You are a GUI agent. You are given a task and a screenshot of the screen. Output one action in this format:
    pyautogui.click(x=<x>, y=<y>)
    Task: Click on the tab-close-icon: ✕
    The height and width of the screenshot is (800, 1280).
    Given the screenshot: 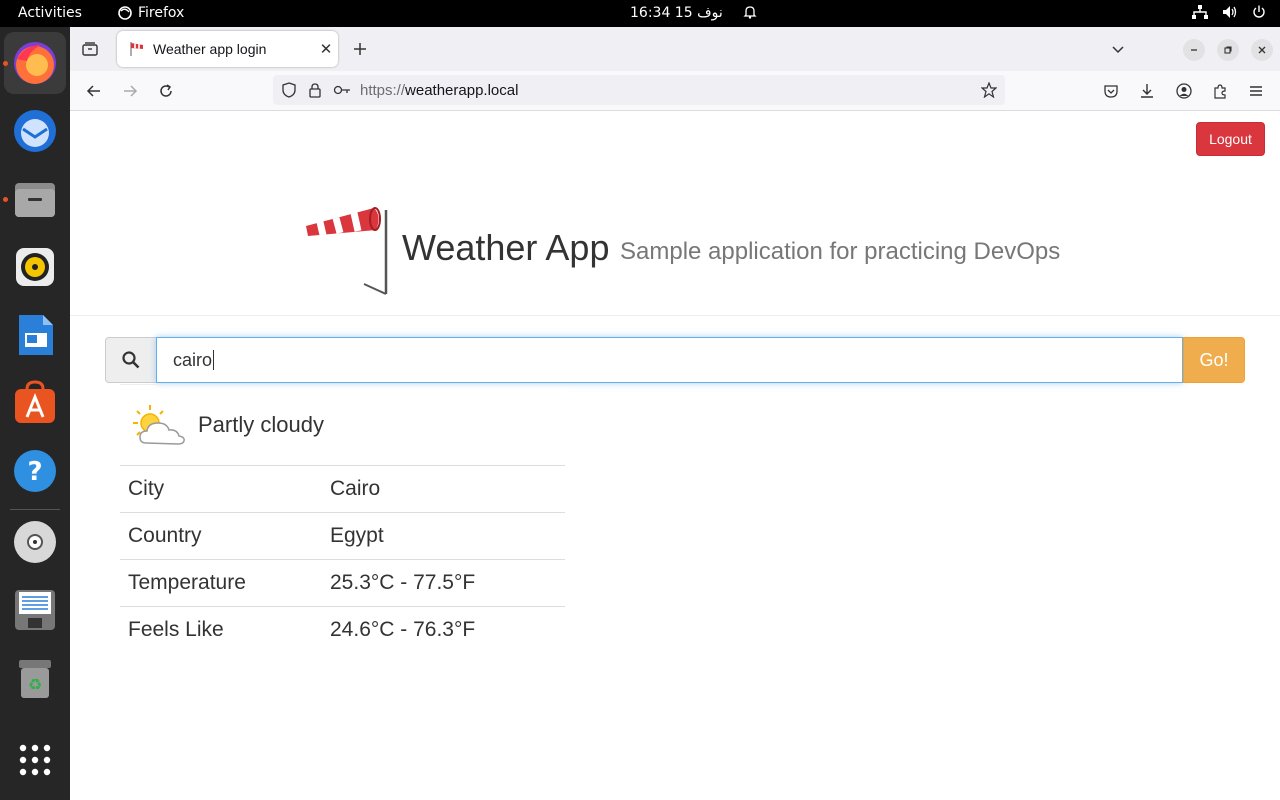 What is the action you would take?
    pyautogui.click(x=326, y=49)
    